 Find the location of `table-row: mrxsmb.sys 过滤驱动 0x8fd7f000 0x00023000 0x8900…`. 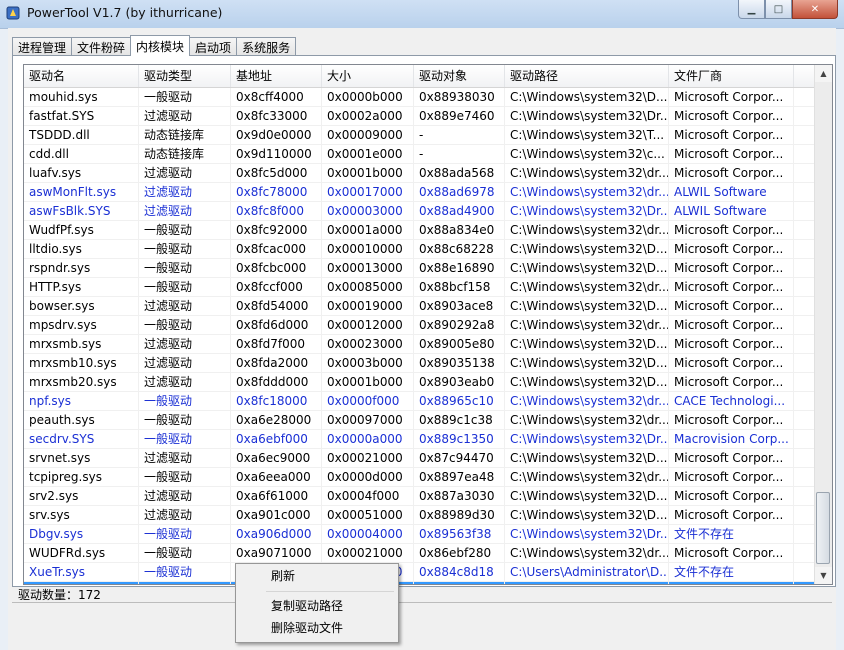

table-row: mrxsmb.sys 过滤驱动 0x8fd7f000 0x00023000 0x8900… is located at coordinates (419, 344).